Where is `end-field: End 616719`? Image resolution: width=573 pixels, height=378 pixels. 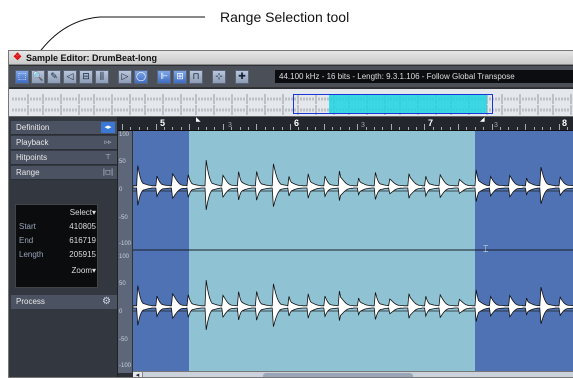 end-field: End 616719 is located at coordinates (57, 241).